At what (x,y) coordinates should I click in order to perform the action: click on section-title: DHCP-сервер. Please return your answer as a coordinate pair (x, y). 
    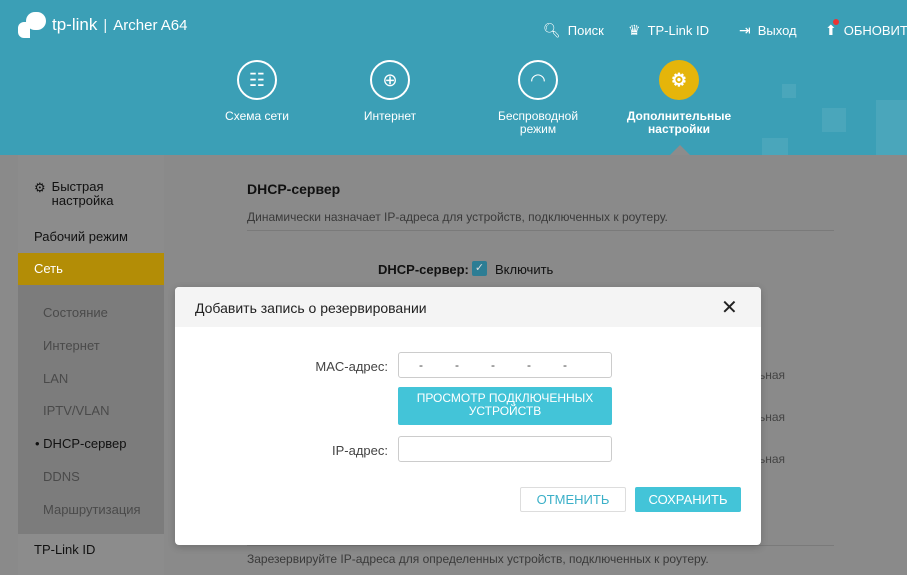
    Looking at the image, I should click on (294, 189).